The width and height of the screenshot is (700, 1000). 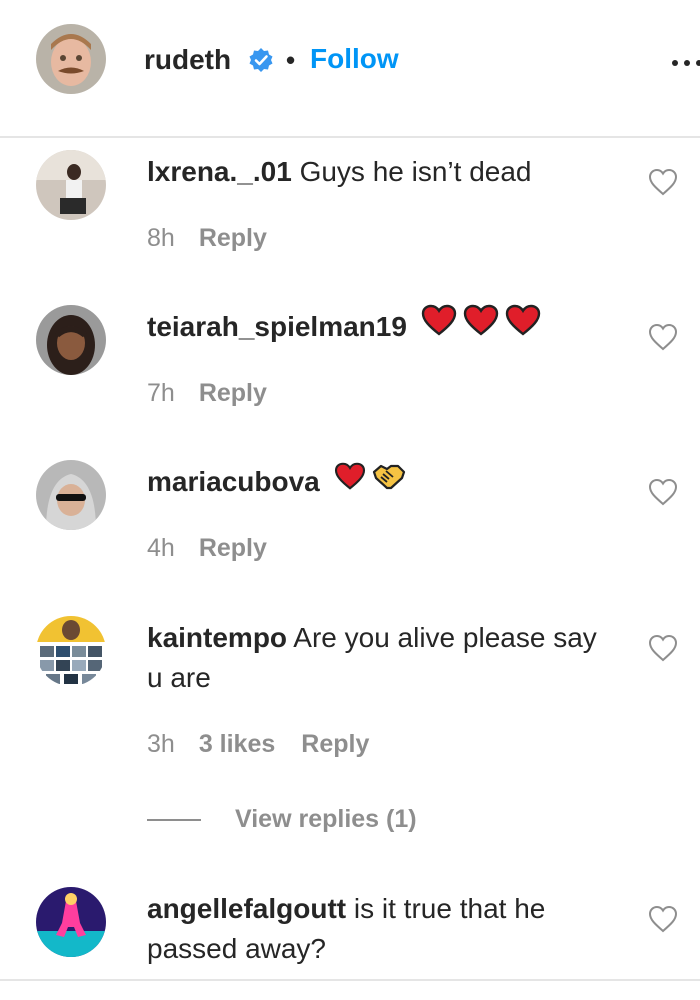 What do you see at coordinates (277, 326) in the screenshot?
I see `commenter-username: teiarah_spielman19` at bounding box center [277, 326].